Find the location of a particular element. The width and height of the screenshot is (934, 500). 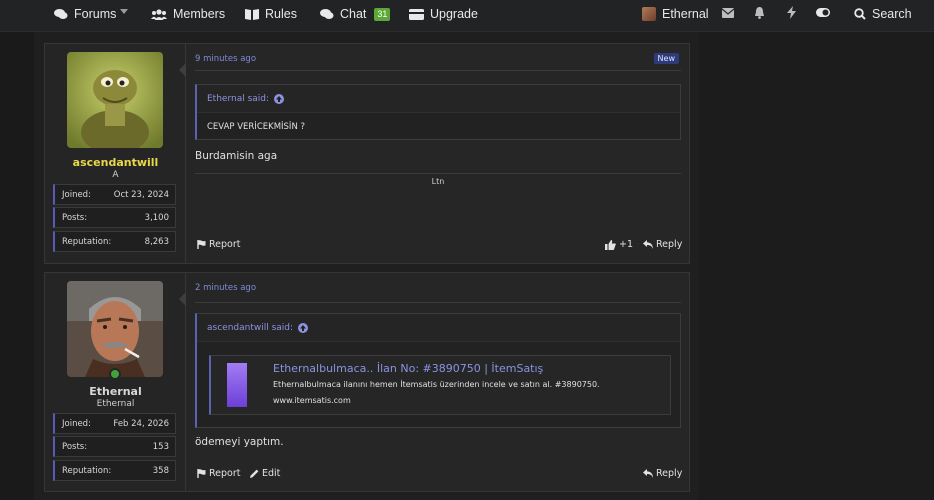

like-count: +1 is located at coordinates (626, 244).